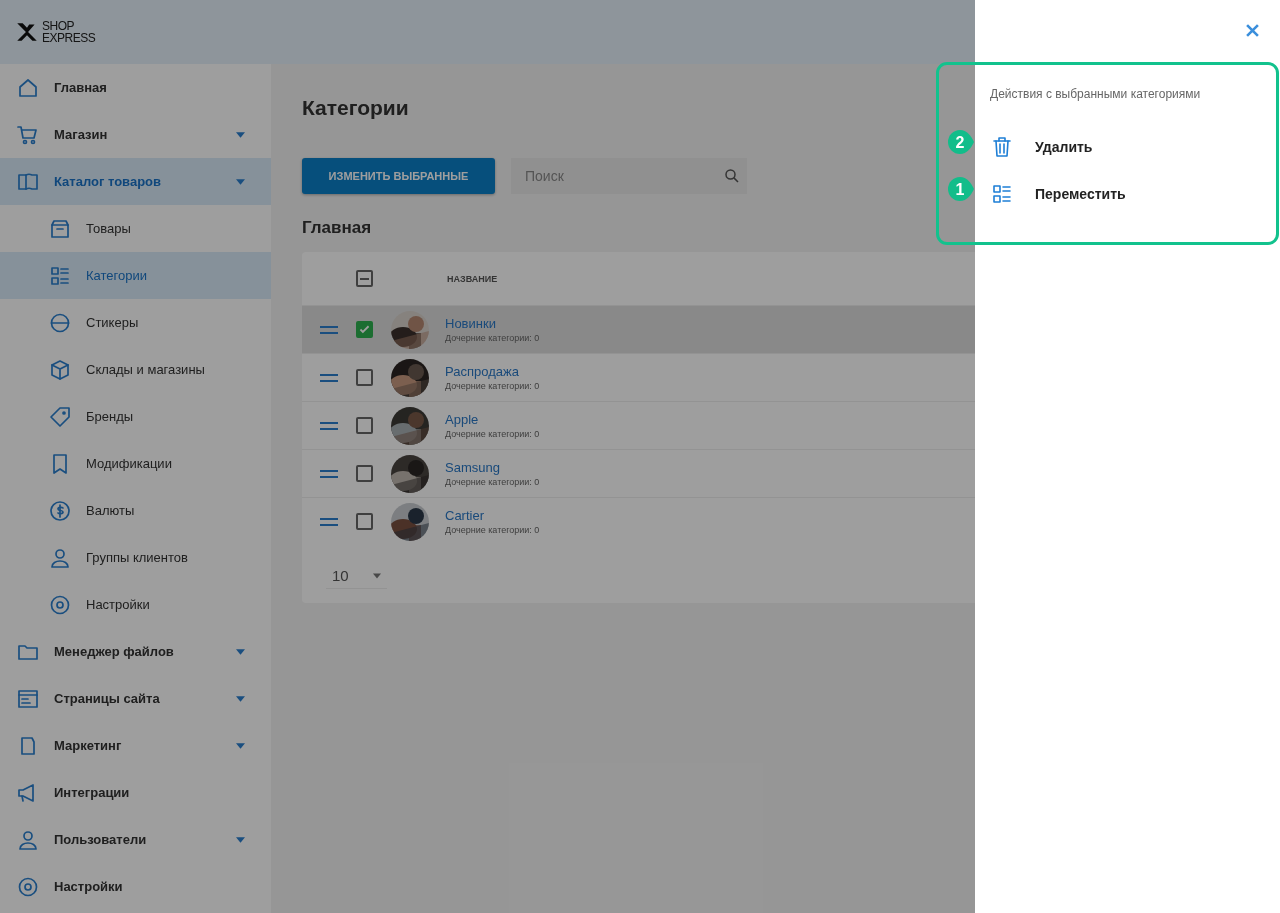  I want to click on search-icon, so click(732, 176).